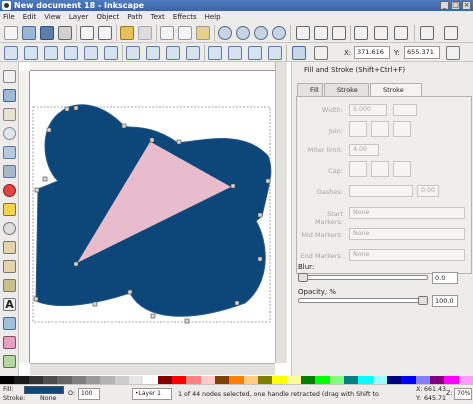 The image size is (473, 404). I want to click on join-nodes-icon, so click(51, 53).